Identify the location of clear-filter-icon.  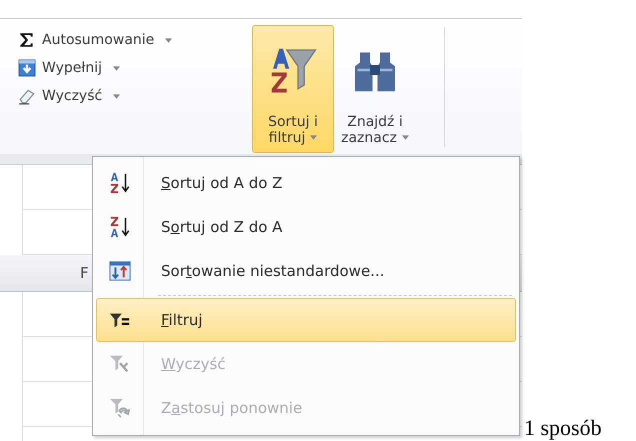
(120, 364).